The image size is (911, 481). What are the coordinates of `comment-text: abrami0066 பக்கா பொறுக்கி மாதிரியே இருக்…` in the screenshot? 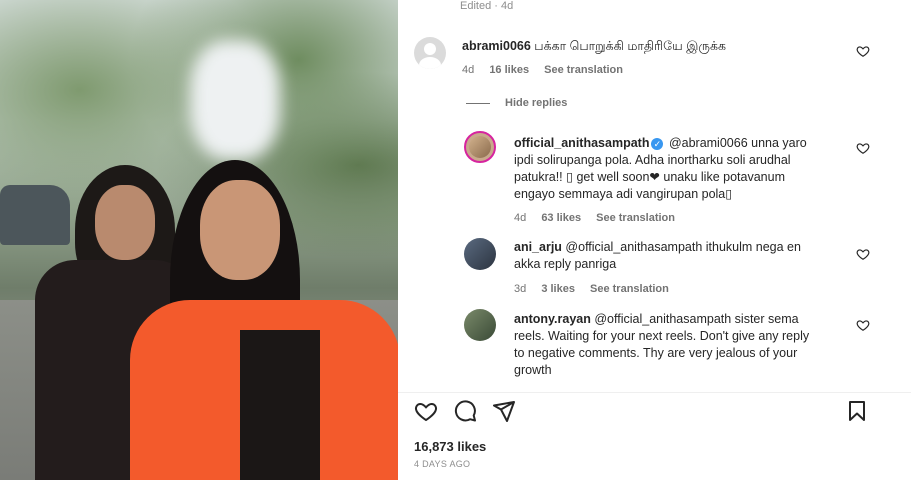 It's located at (662, 46).